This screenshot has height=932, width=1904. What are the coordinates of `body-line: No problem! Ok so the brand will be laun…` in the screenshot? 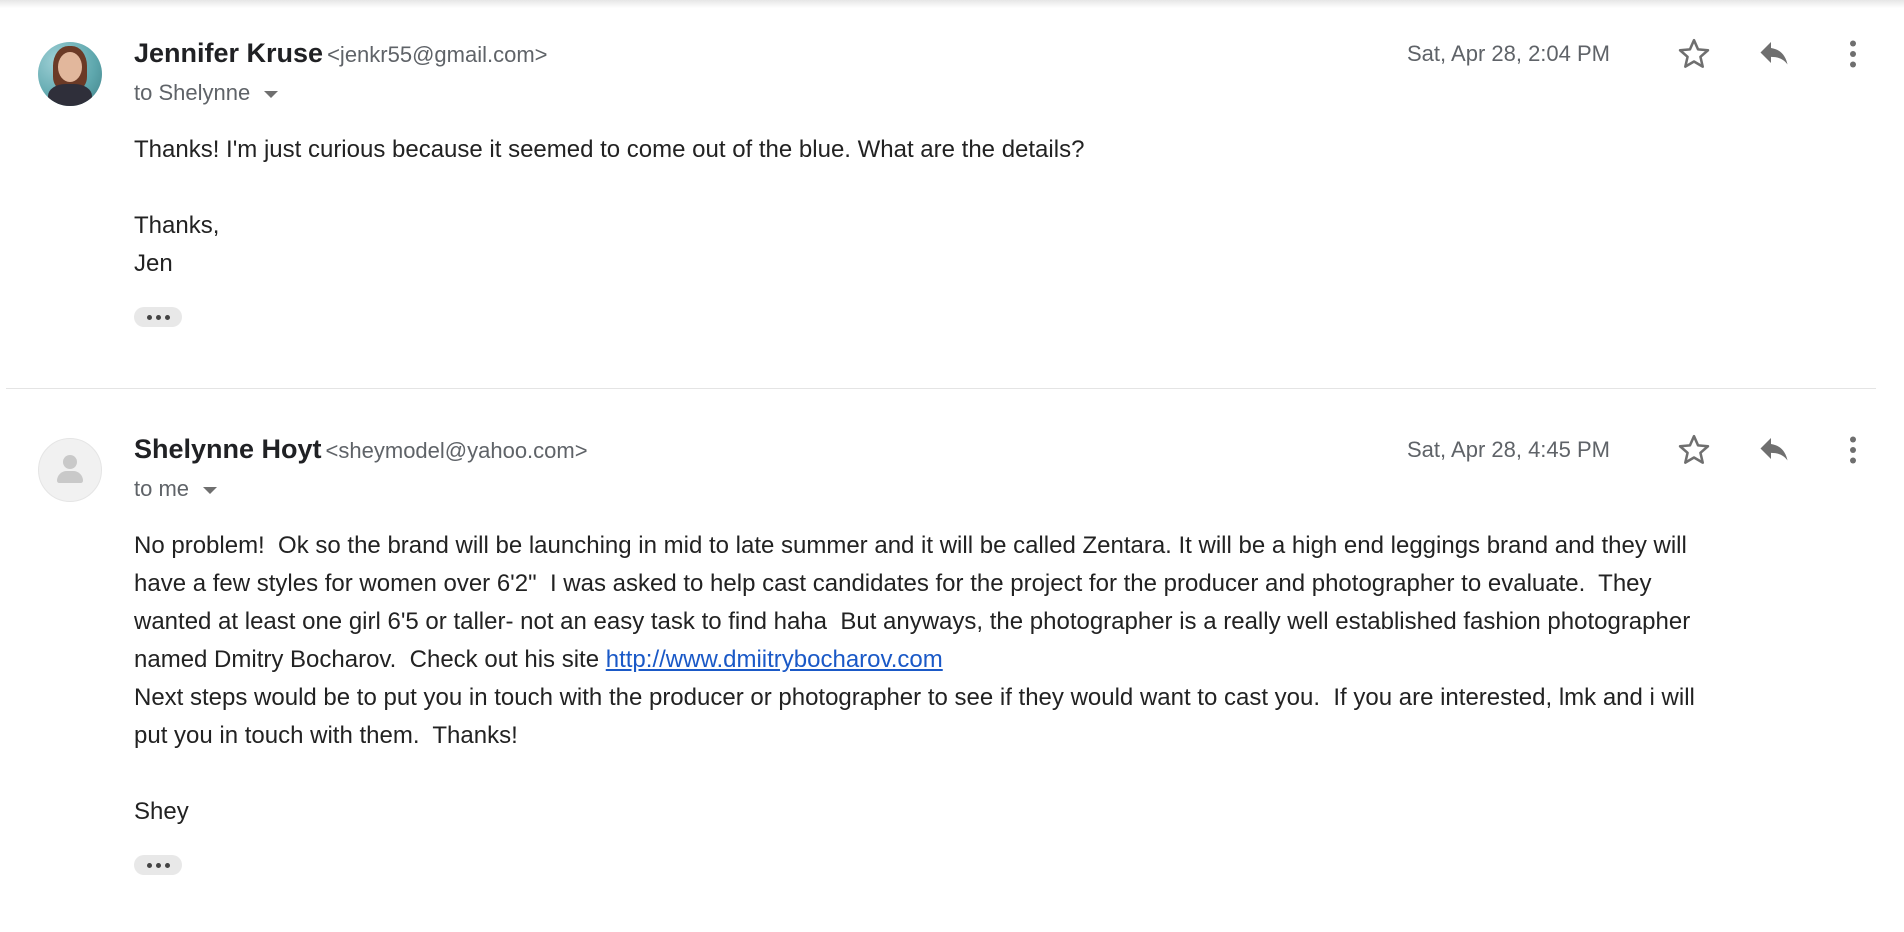 It's located at (910, 545).